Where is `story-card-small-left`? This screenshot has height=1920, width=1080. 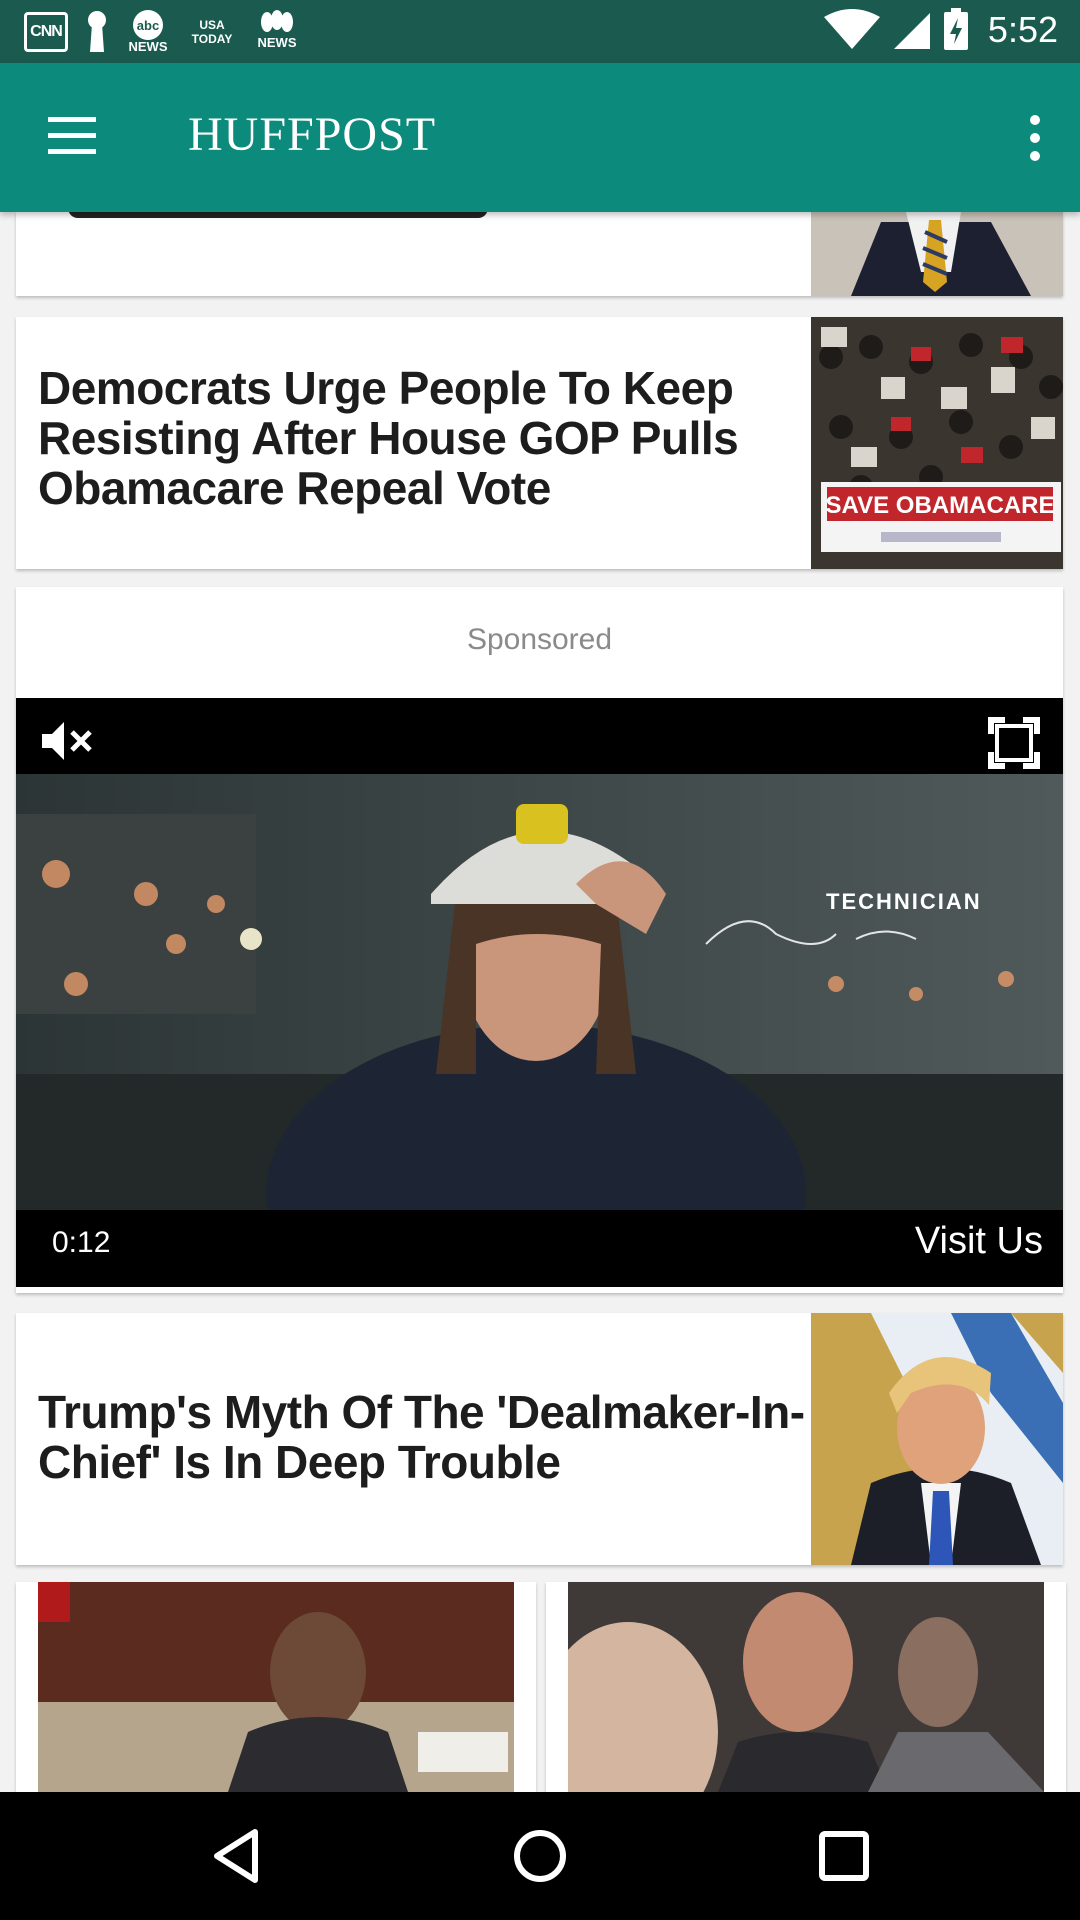
story-card-small-left is located at coordinates (276, 1687).